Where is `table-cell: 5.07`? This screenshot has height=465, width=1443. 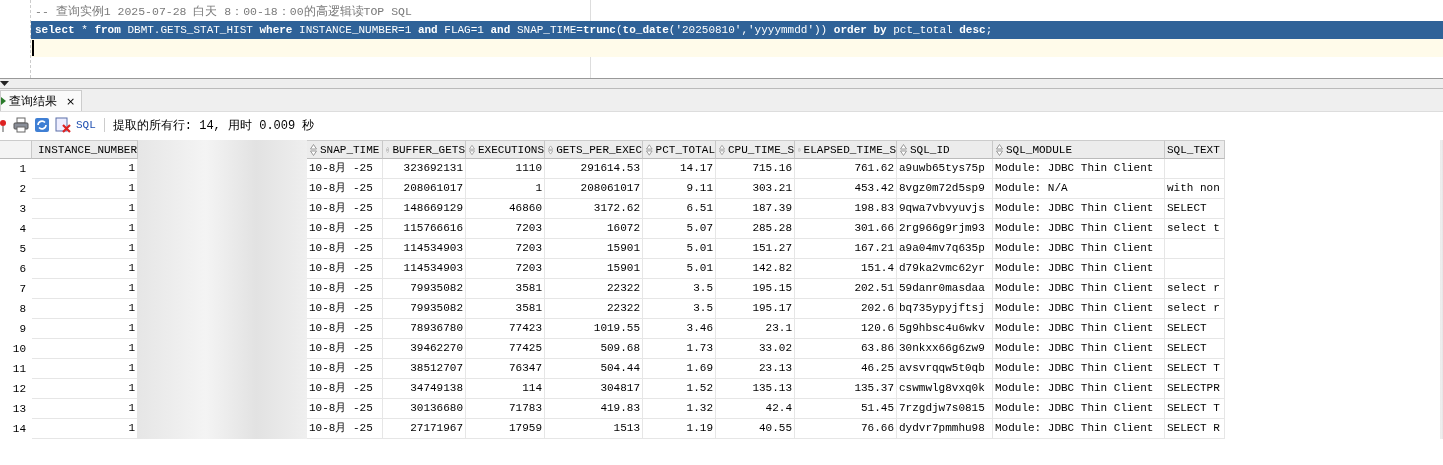 table-cell: 5.07 is located at coordinates (679, 229).